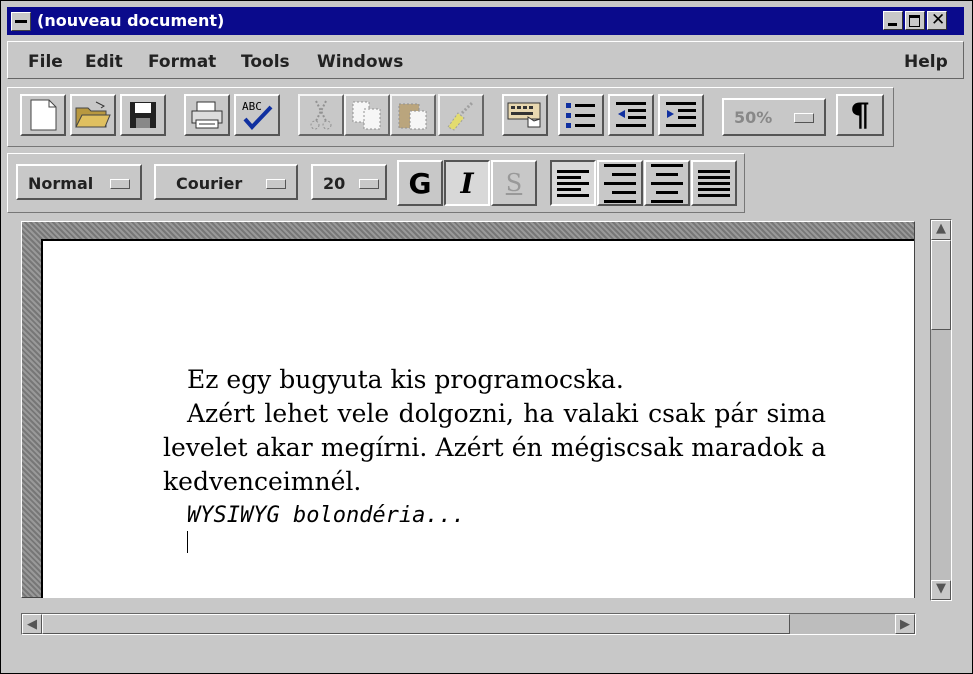 The width and height of the screenshot is (973, 674). I want to click on zoom-value: 50%, so click(753, 117).